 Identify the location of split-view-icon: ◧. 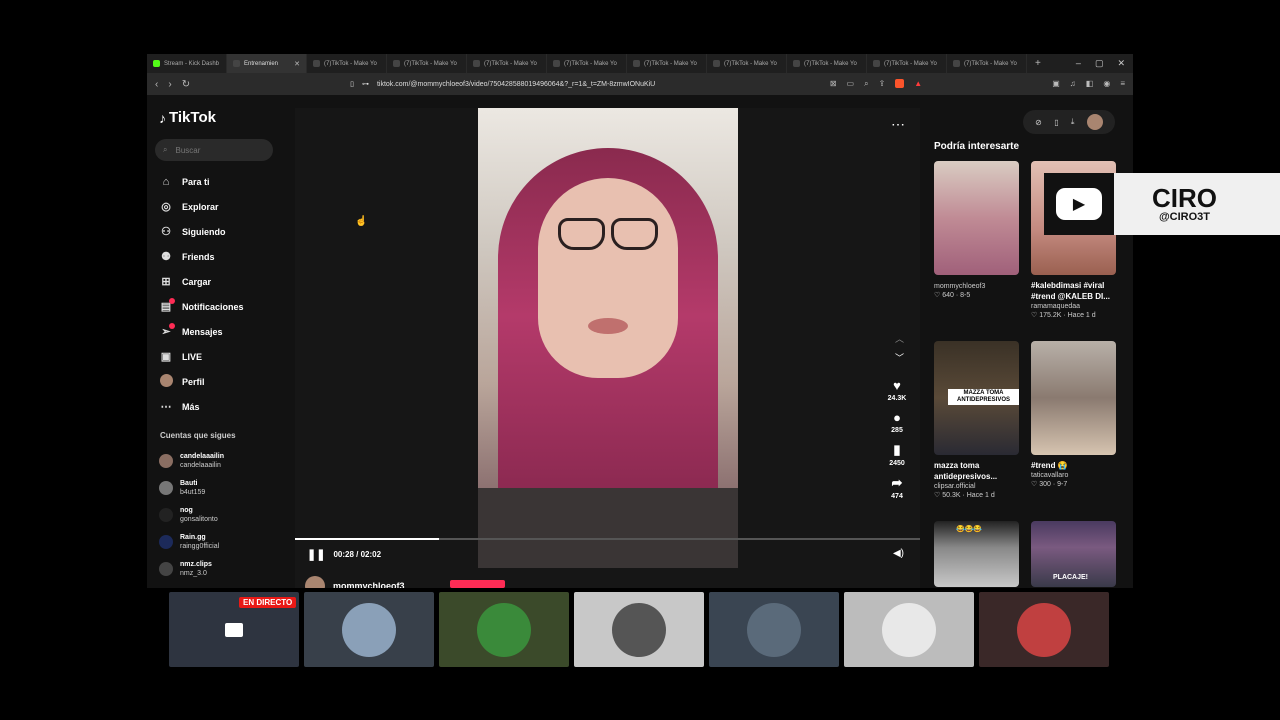
(1090, 84).